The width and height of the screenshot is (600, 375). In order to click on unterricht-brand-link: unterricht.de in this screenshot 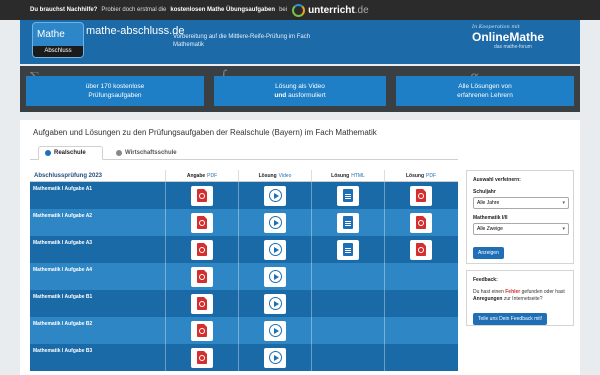, I will do `click(338, 10)`.